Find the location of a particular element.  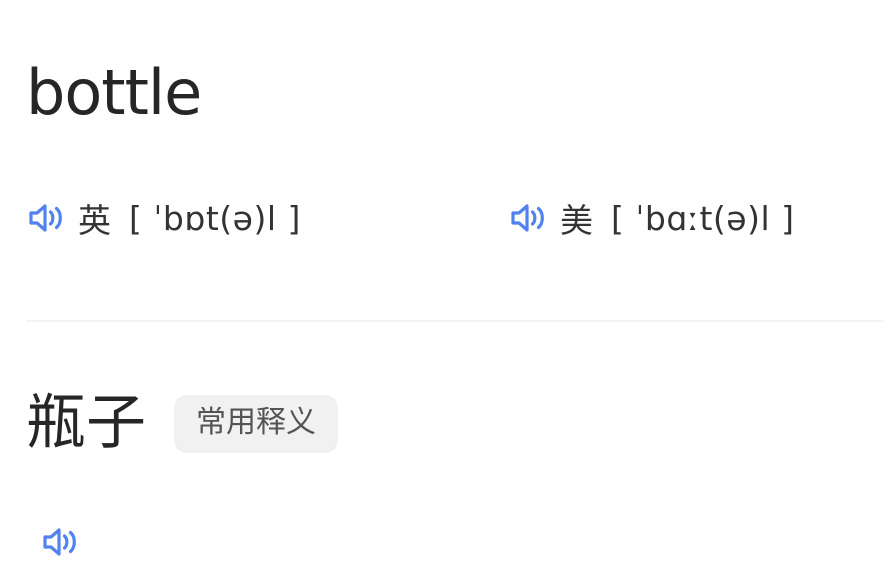

pronunciation-us: 美 [ ˈbɑːt(ə)l ] is located at coordinates (651, 218).